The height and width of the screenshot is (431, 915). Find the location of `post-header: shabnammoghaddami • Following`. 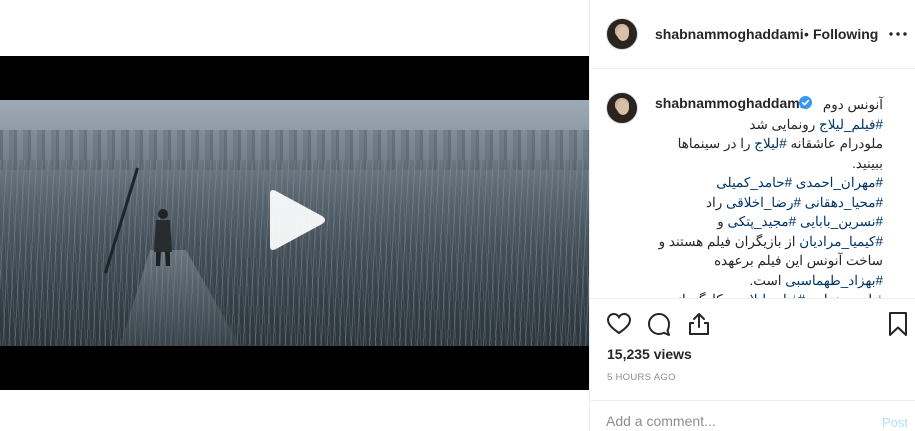

post-header: shabnammoghaddami • Following is located at coordinates (752, 34).